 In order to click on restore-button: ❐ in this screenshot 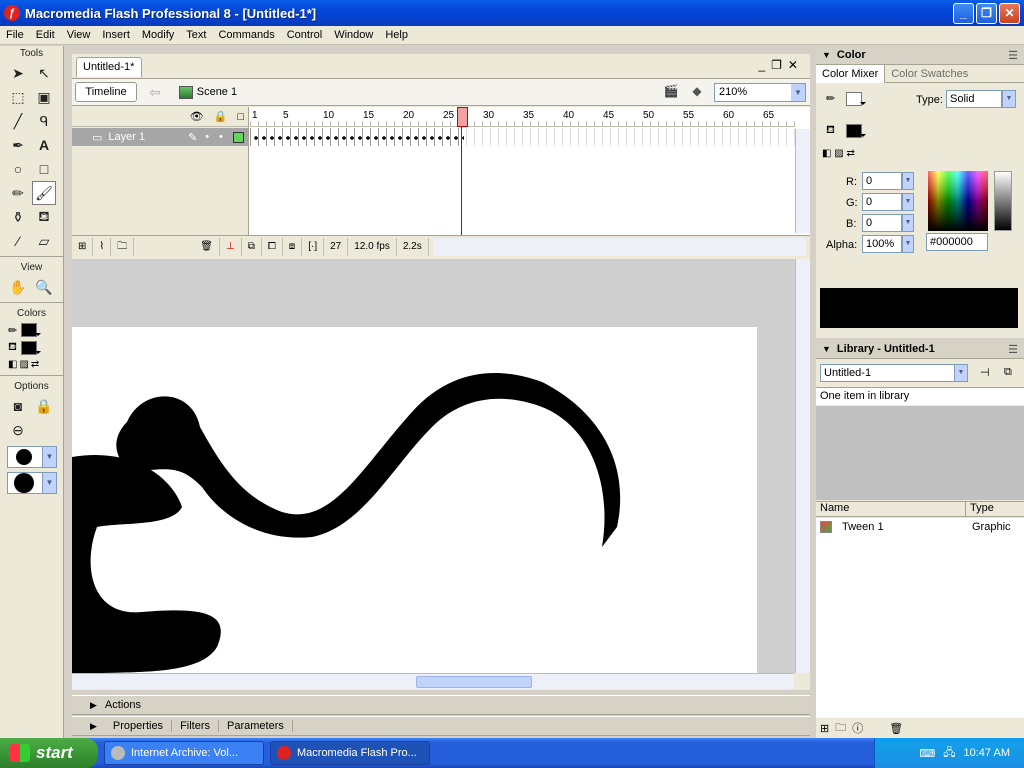, I will do `click(986, 13)`.